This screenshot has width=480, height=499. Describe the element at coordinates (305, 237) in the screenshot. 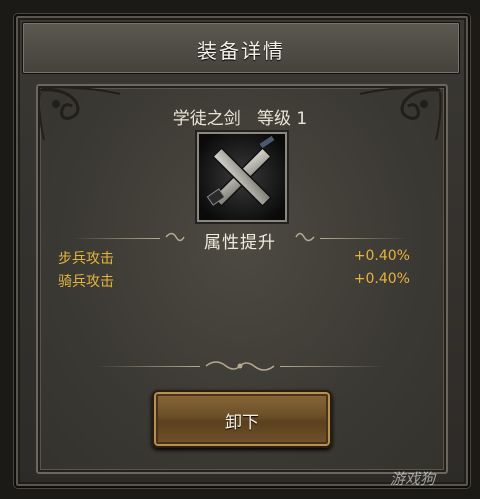

I see `divider-flourish-right` at that location.